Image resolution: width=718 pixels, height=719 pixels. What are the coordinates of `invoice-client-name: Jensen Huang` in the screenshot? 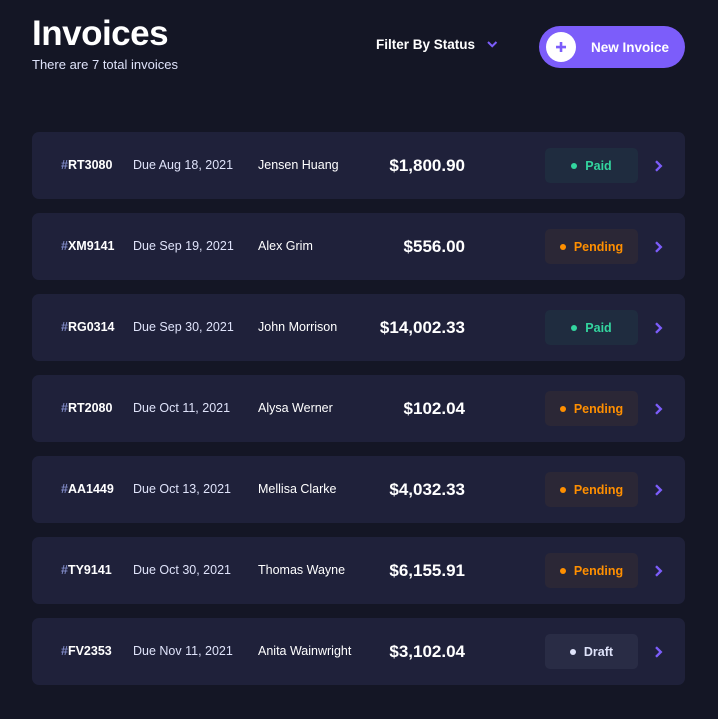 It's located at (298, 165).